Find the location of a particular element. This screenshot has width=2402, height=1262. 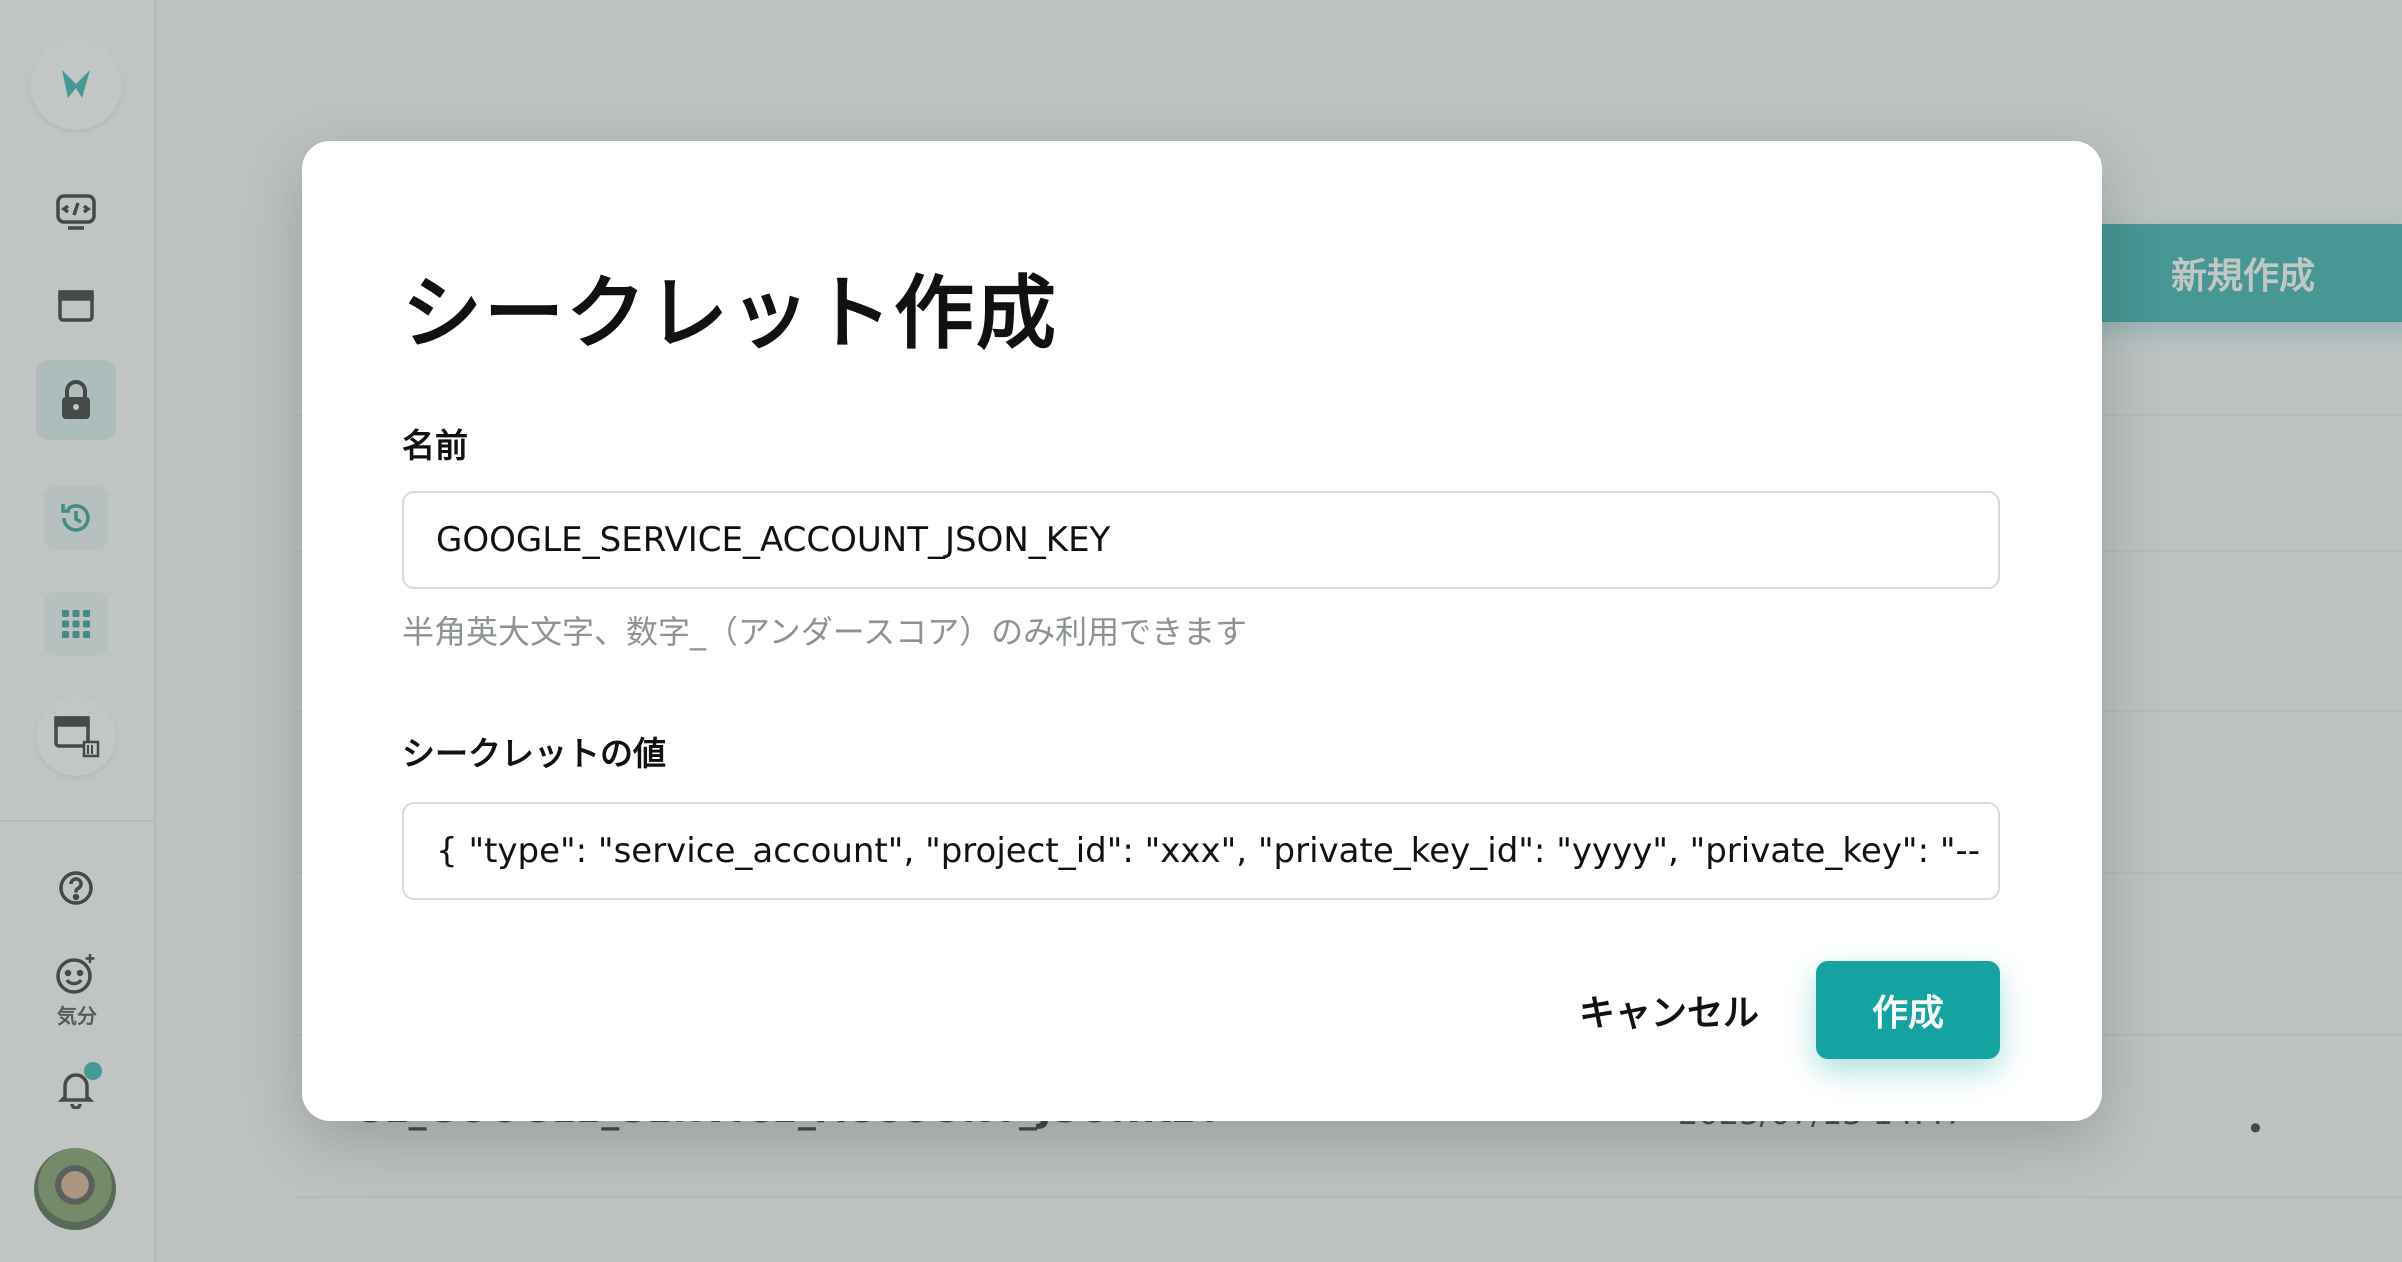

create-button: 作成 is located at coordinates (1908, 1010).